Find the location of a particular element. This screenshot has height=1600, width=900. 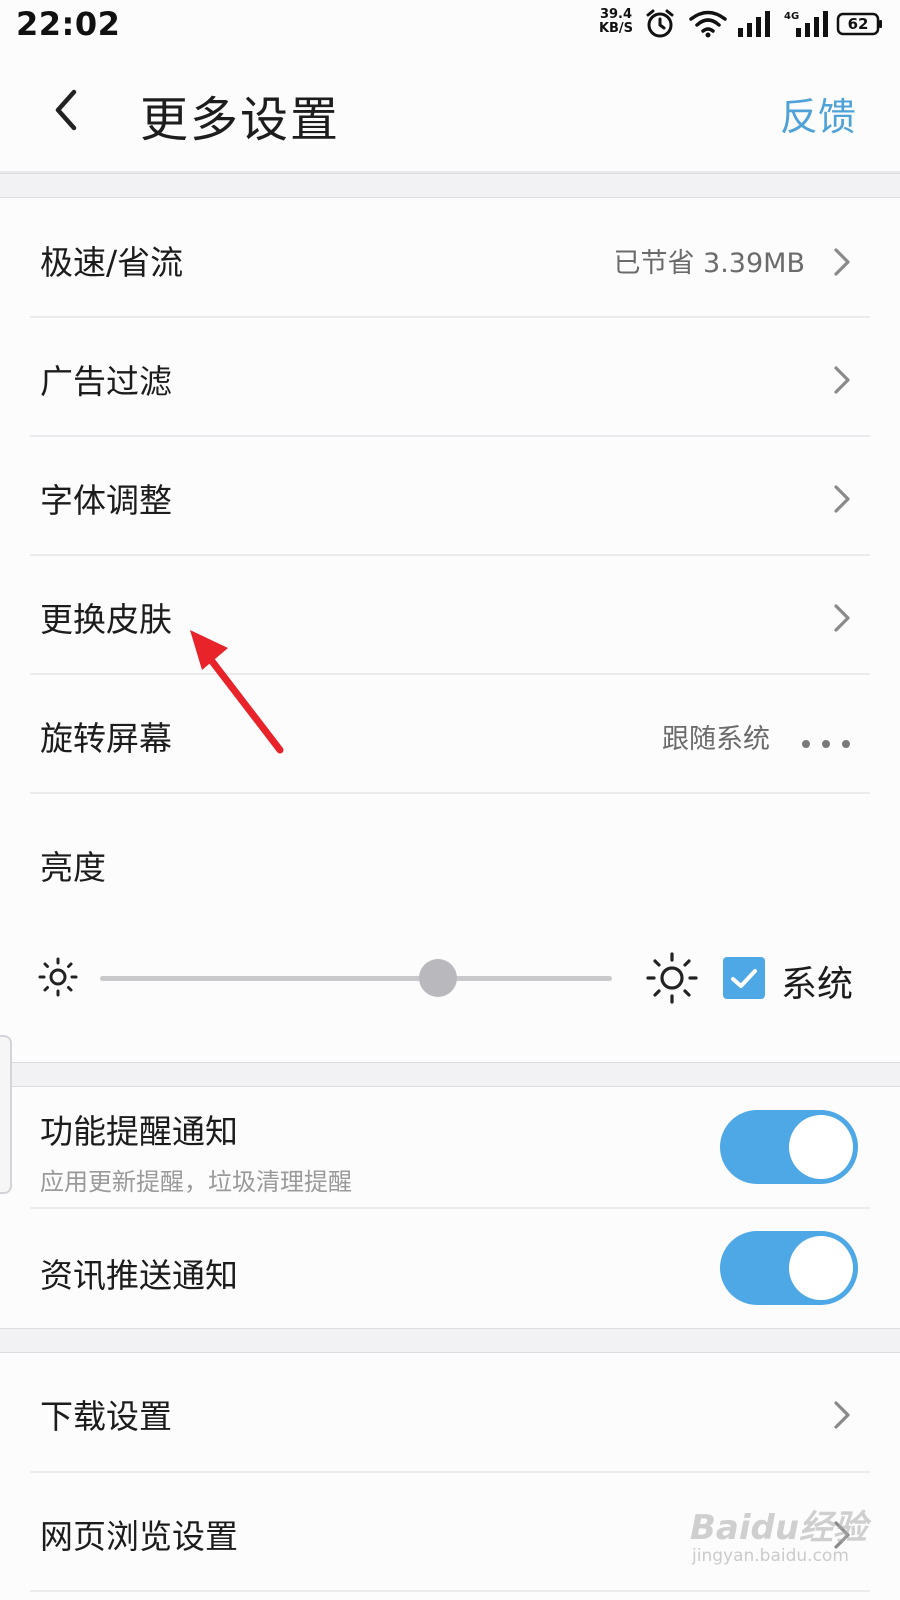

brightness-slider-thumb is located at coordinates (437, 978).